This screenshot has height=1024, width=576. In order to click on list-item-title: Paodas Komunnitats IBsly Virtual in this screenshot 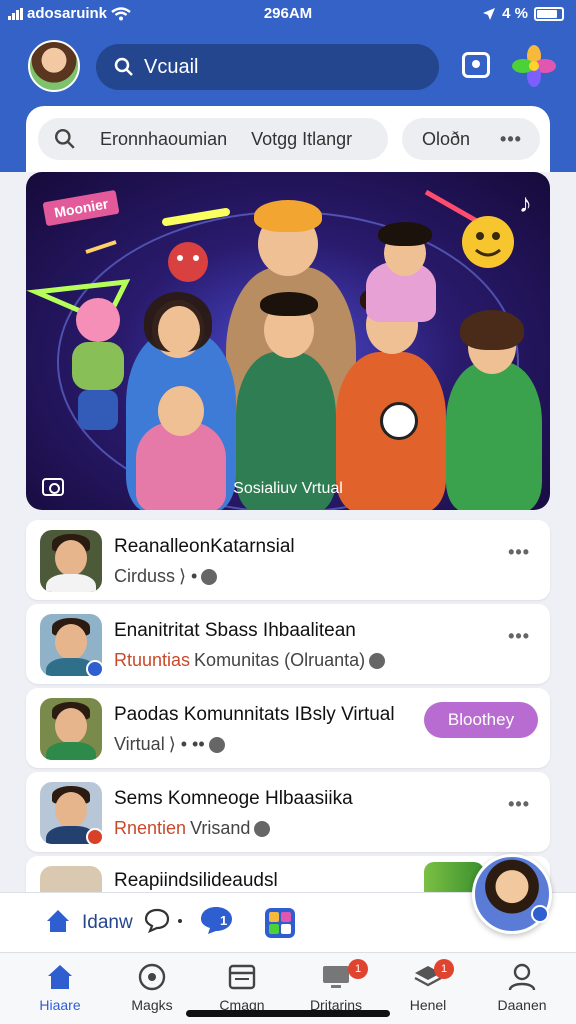, I will do `click(254, 714)`.